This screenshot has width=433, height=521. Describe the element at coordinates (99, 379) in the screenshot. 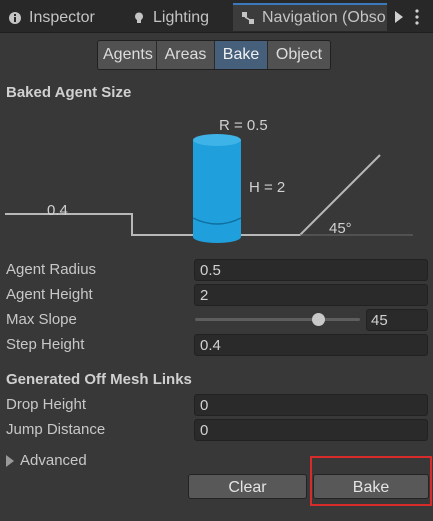

I see `off-mesh-links-heading: Generated Off Mesh Links` at that location.